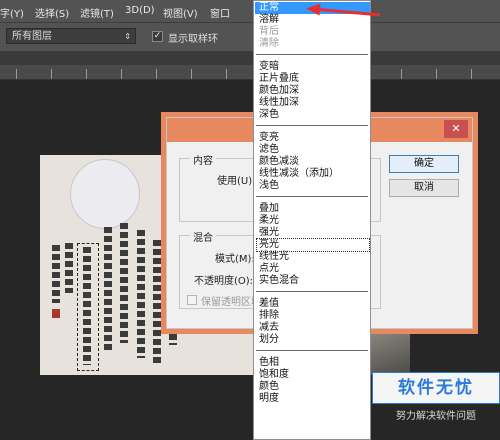  Describe the element at coordinates (97, 12) in the screenshot. I see `menu-filter: 滤镜(T)` at that location.